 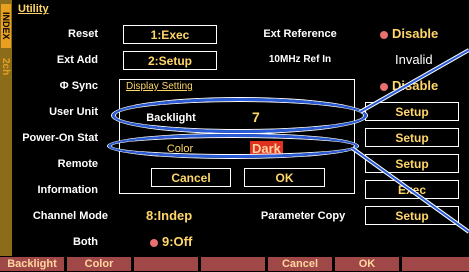 What do you see at coordinates (99, 264) in the screenshot?
I see `fkey-color: Color` at bounding box center [99, 264].